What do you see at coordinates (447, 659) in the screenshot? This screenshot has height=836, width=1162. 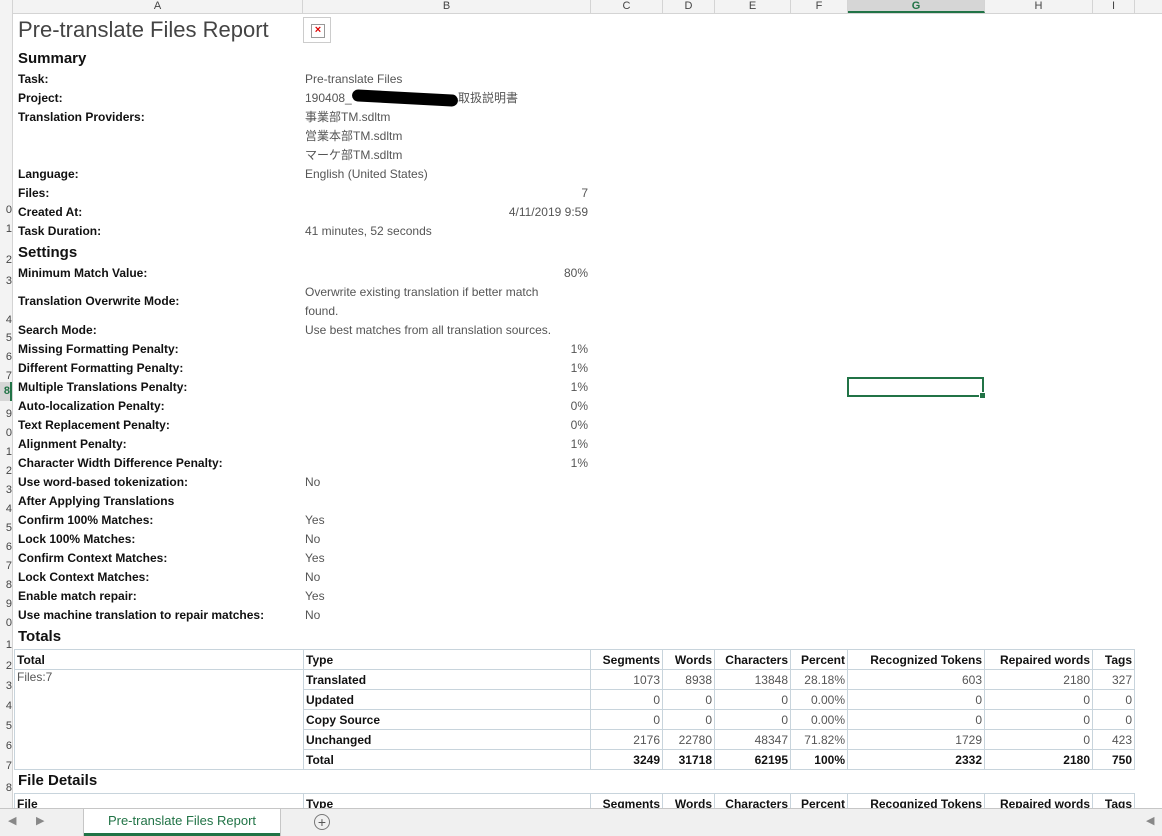 I see `header-type: Type` at bounding box center [447, 659].